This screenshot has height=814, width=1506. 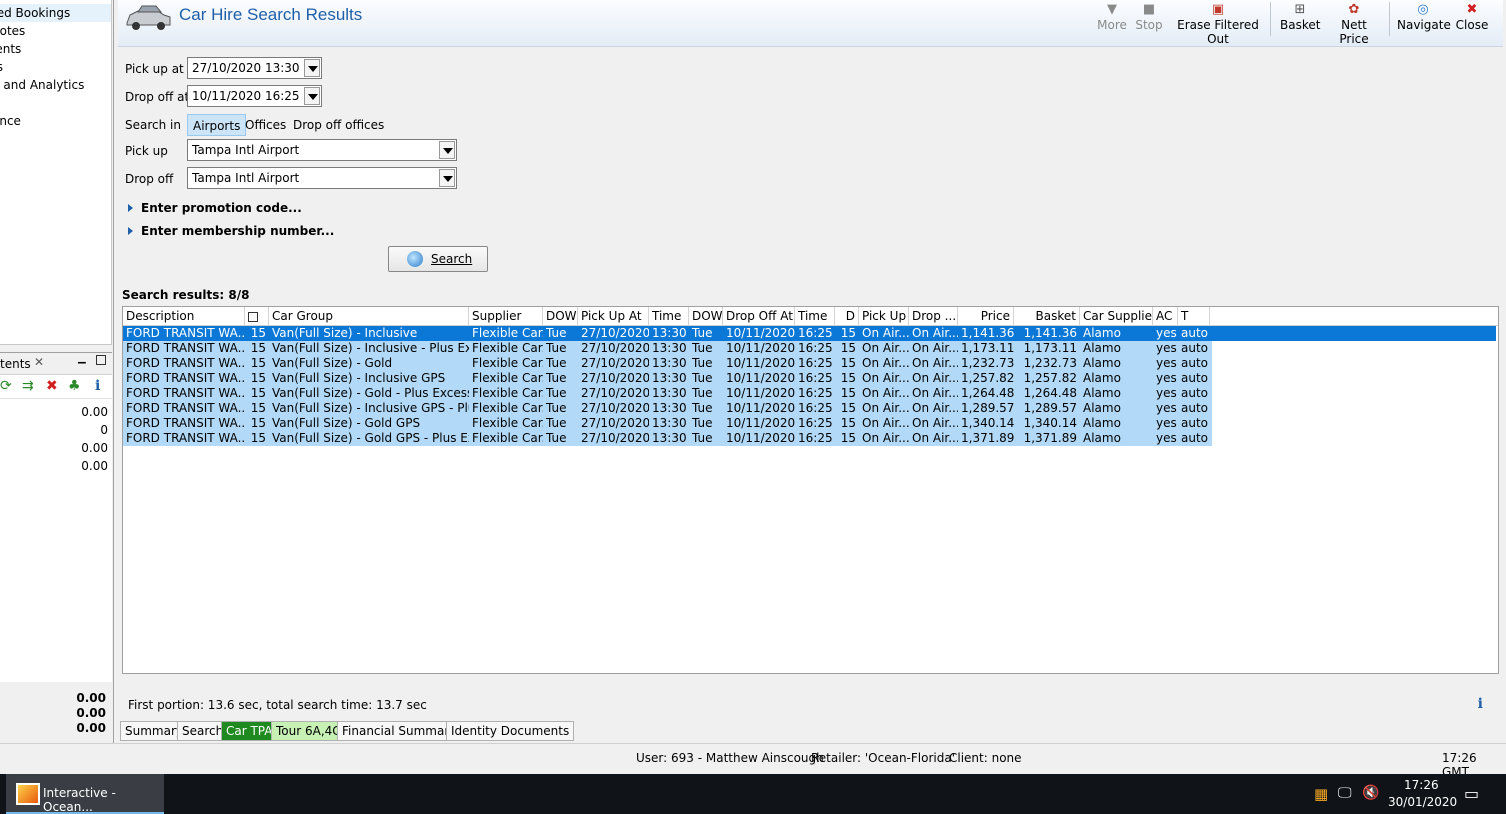 What do you see at coordinates (249, 731) in the screenshot?
I see `tab-car-tpa: Car TPA` at bounding box center [249, 731].